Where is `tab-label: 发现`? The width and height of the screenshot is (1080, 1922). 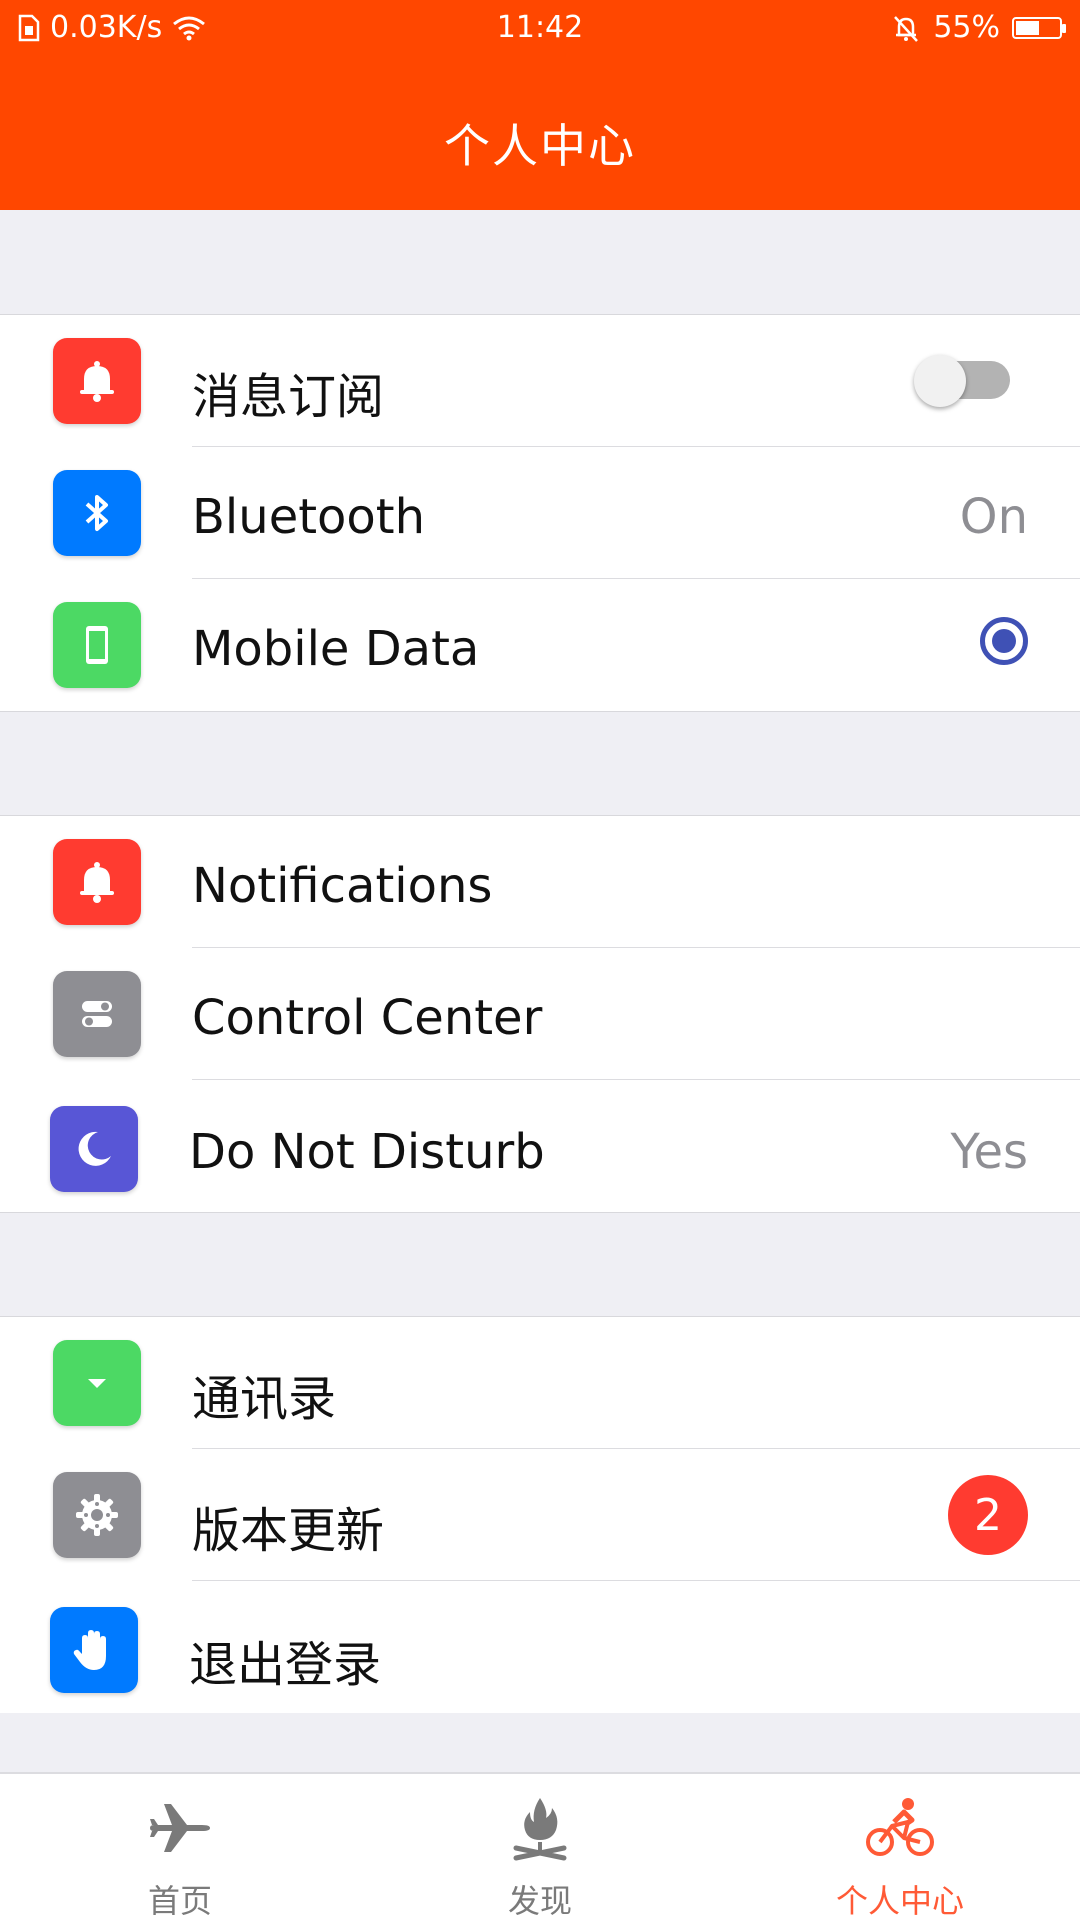
tab-label: 发现 is located at coordinates (539, 1901).